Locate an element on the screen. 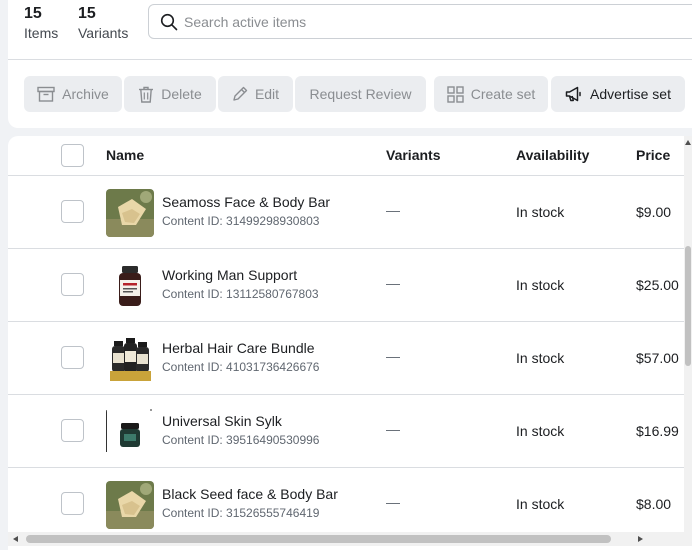 The image size is (692, 550). delete-button: Delete is located at coordinates (170, 94).